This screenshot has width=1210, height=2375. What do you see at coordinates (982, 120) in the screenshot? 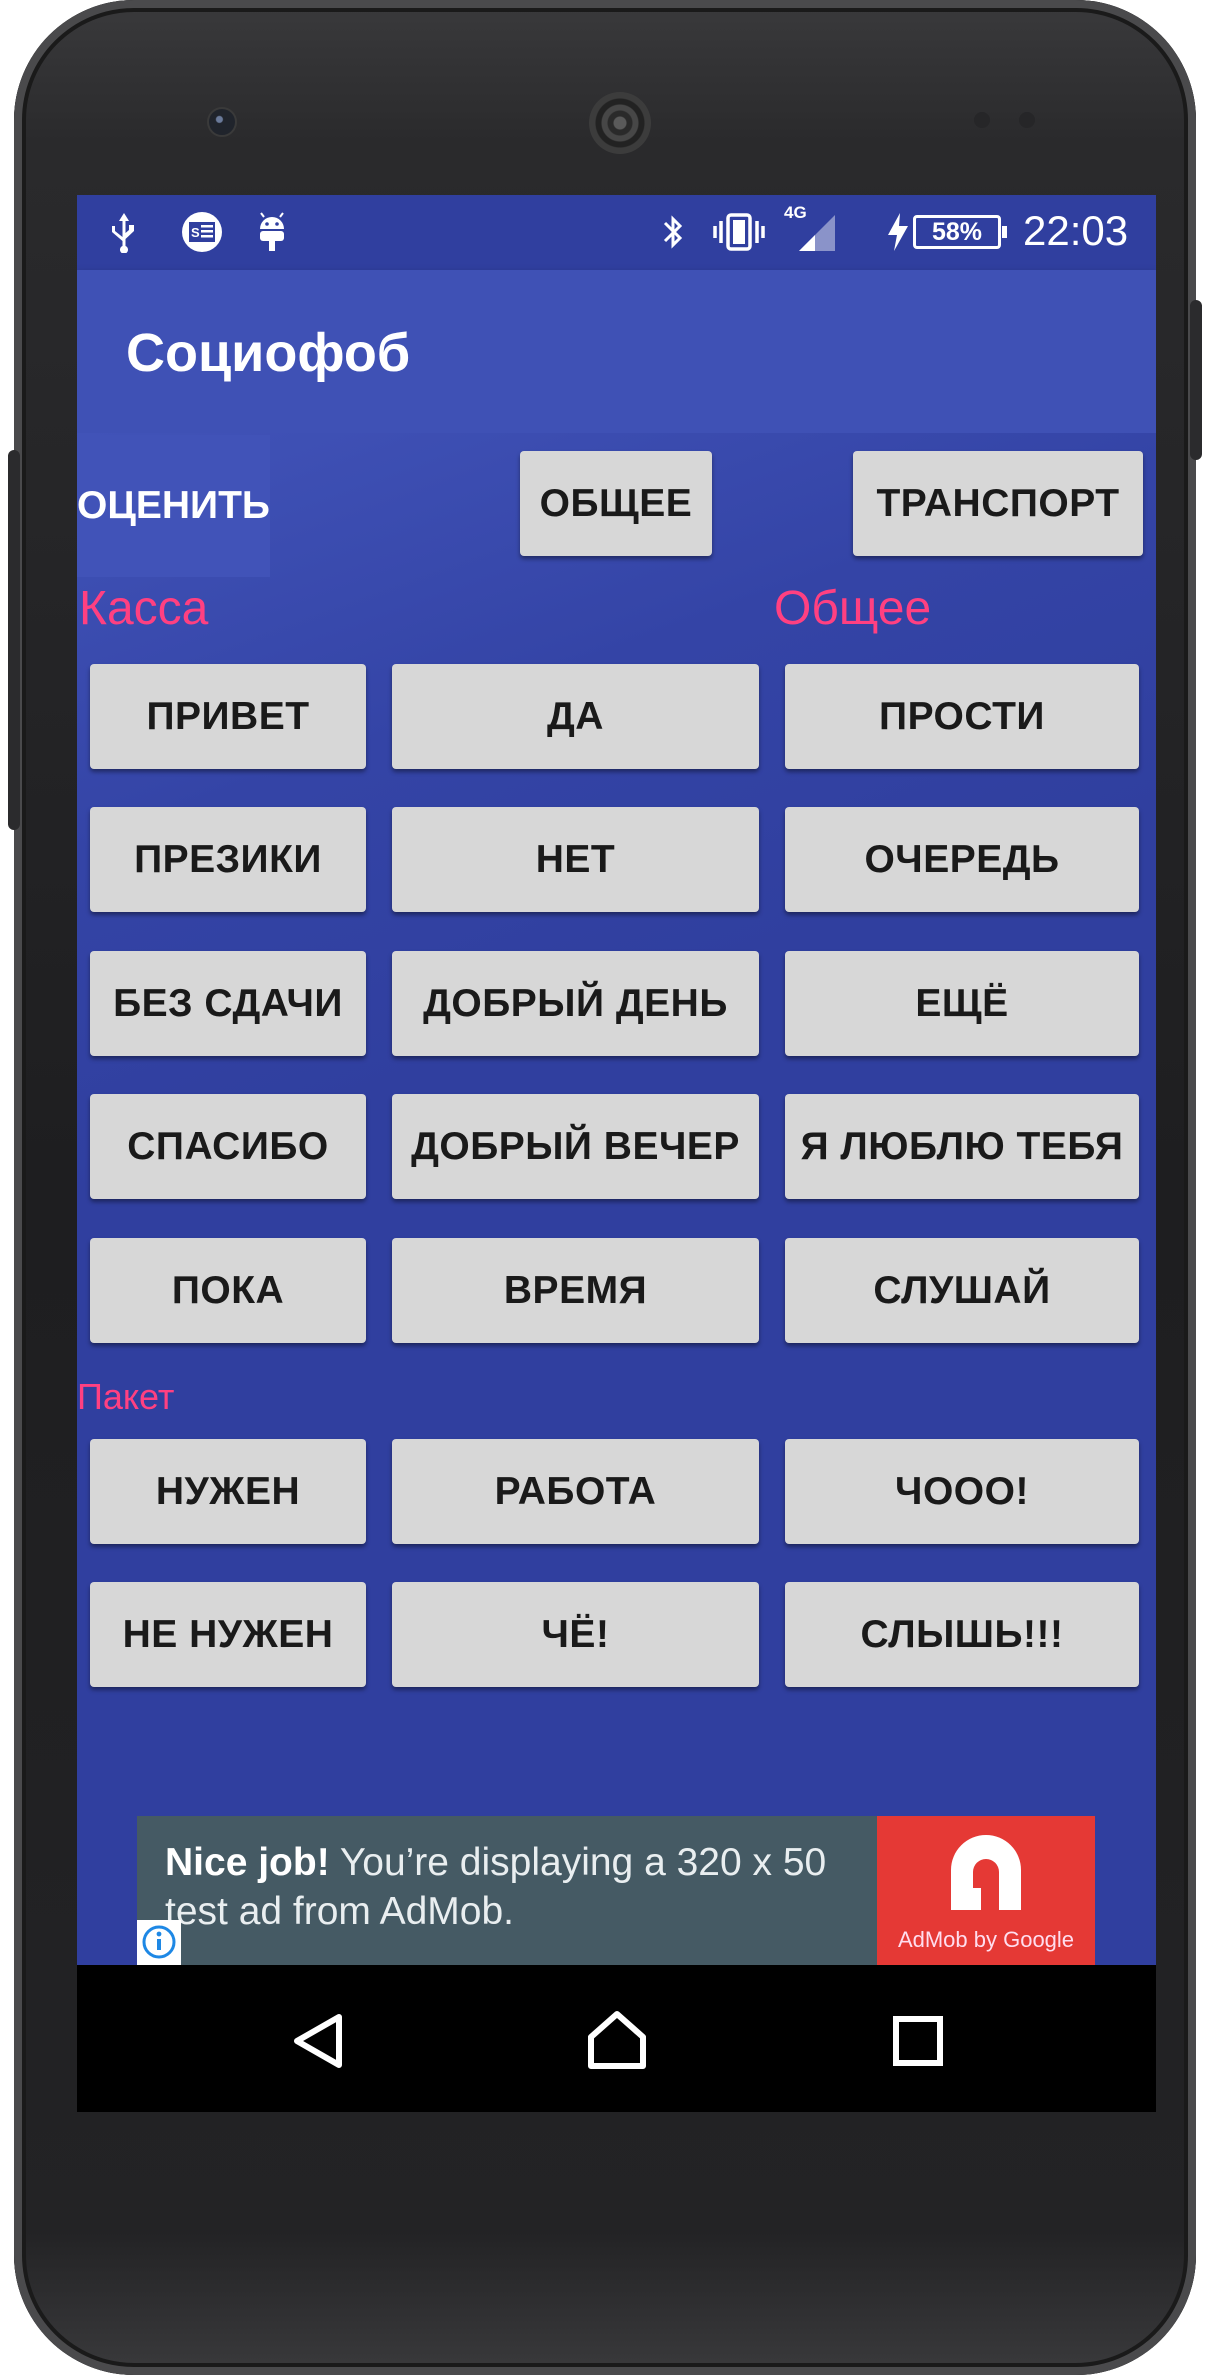
I see `proximity-sensor` at bounding box center [982, 120].